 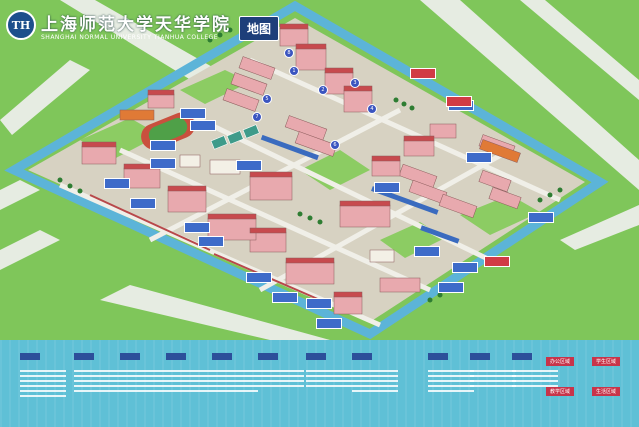 I want to click on legend-column: 办公区域 教学区域, so click(x=560, y=373).